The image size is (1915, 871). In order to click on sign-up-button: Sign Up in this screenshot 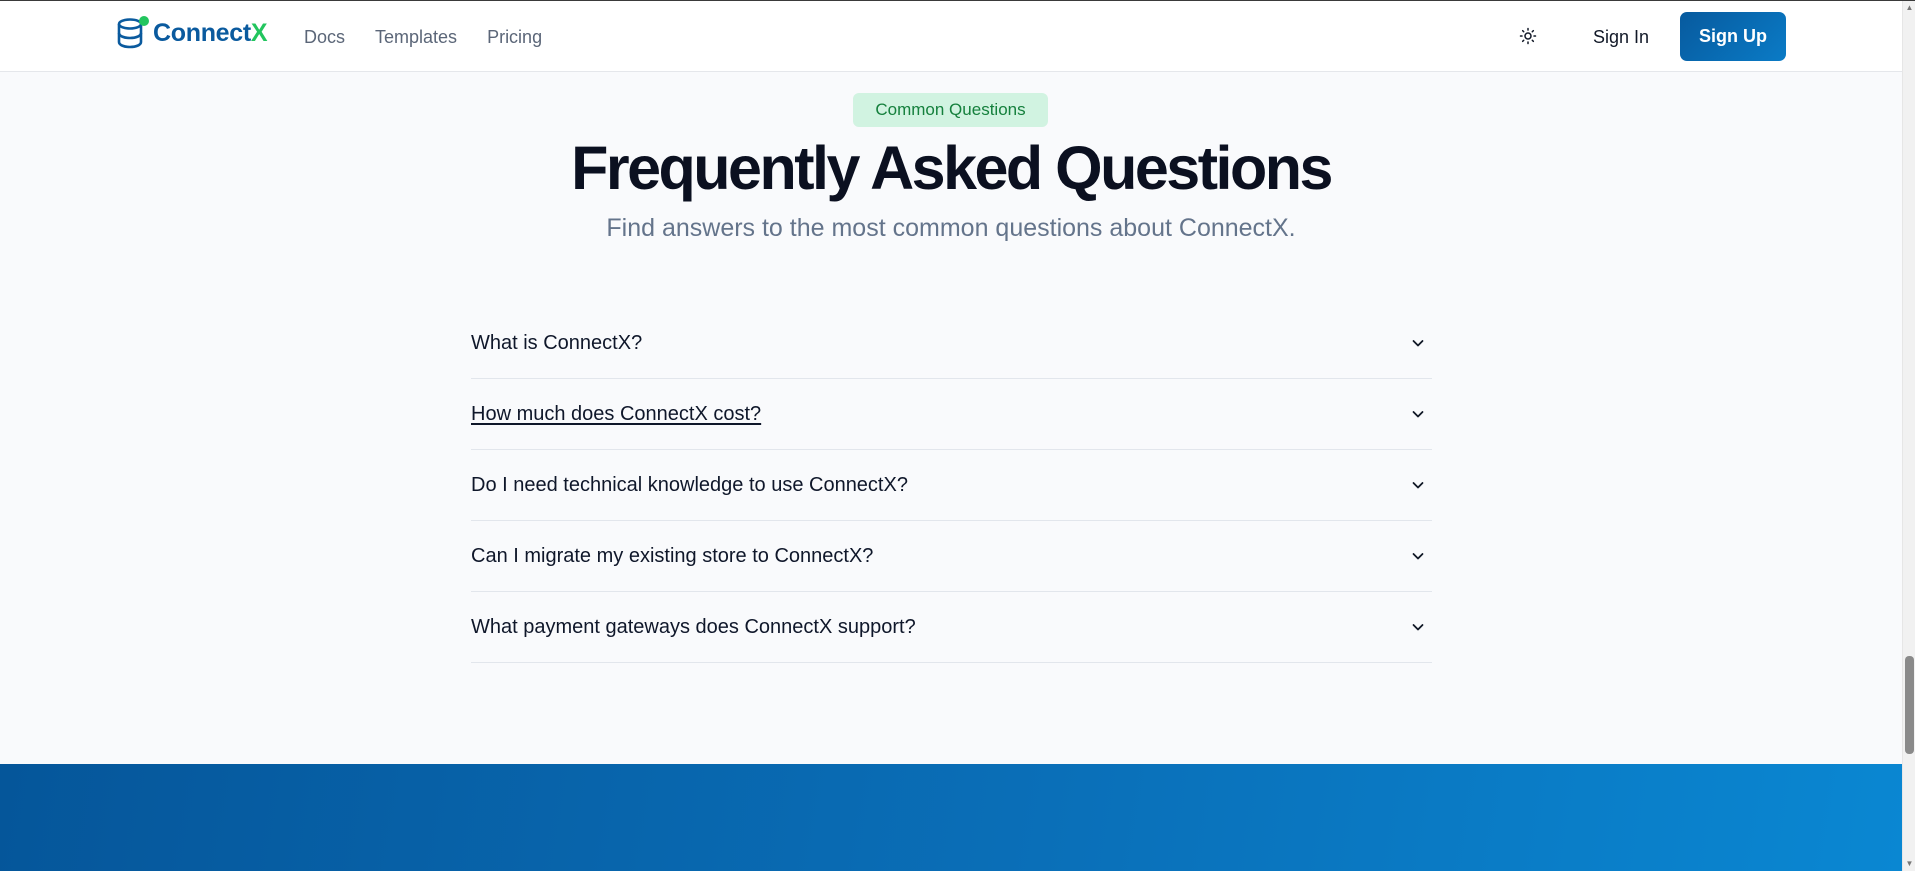, I will do `click(1733, 36)`.